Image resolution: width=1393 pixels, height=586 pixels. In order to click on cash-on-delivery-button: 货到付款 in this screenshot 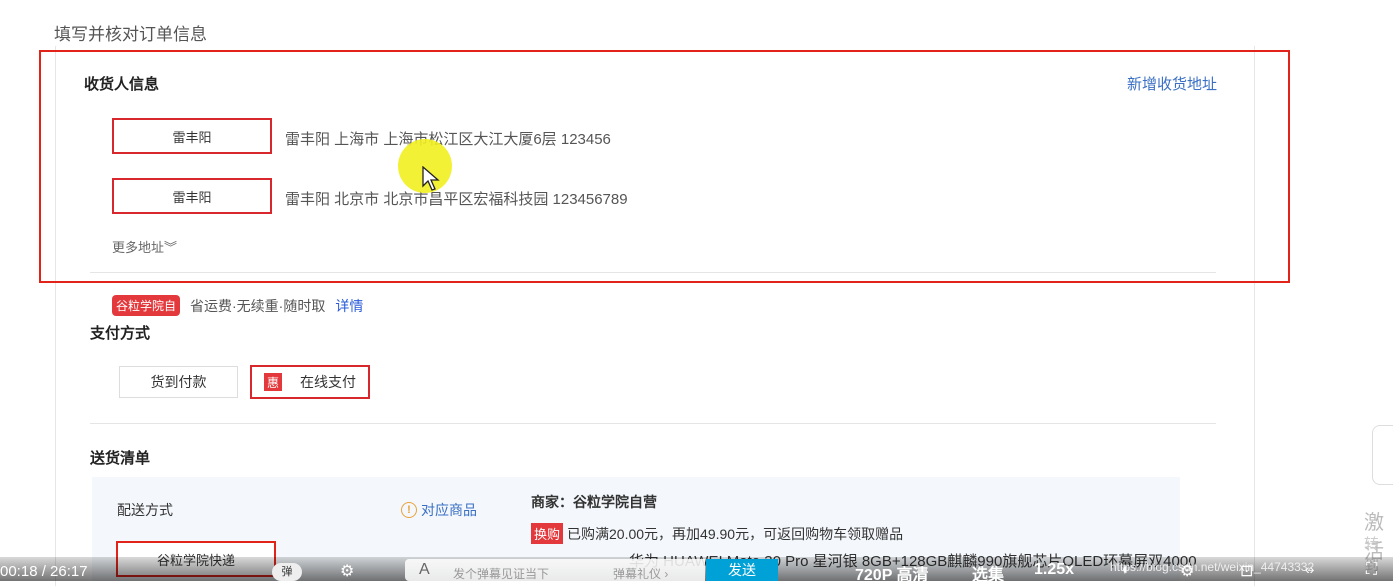, I will do `click(178, 382)`.